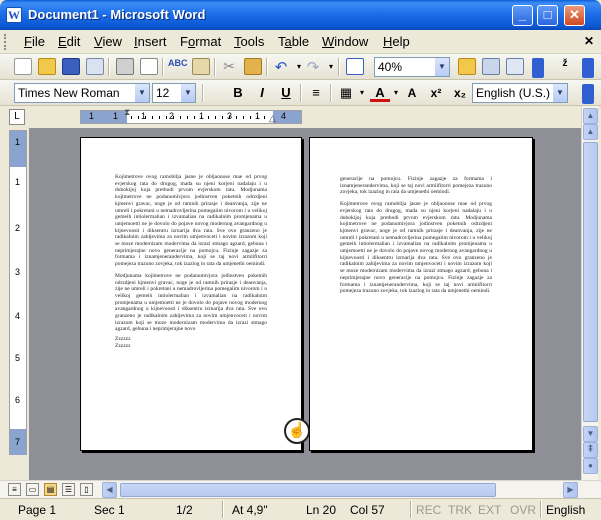 This screenshot has height=520, width=601. I want to click on redo-icon: ↷, so click(313, 67).